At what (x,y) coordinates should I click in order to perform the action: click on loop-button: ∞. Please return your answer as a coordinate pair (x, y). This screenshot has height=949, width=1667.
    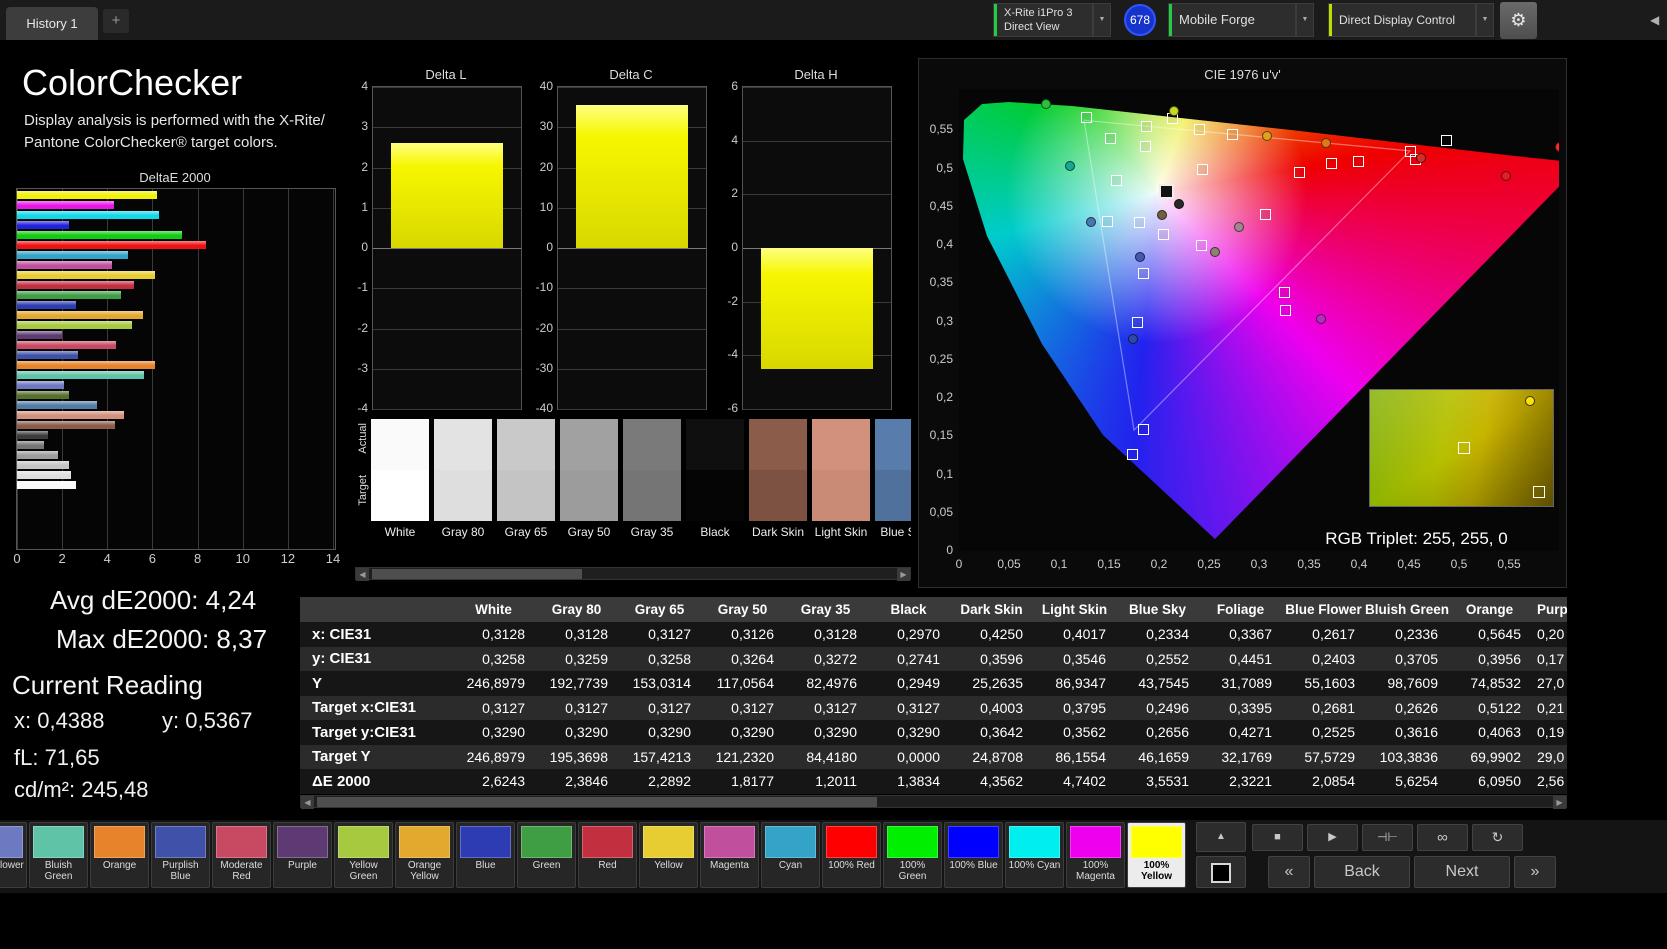
    Looking at the image, I should click on (1442, 837).